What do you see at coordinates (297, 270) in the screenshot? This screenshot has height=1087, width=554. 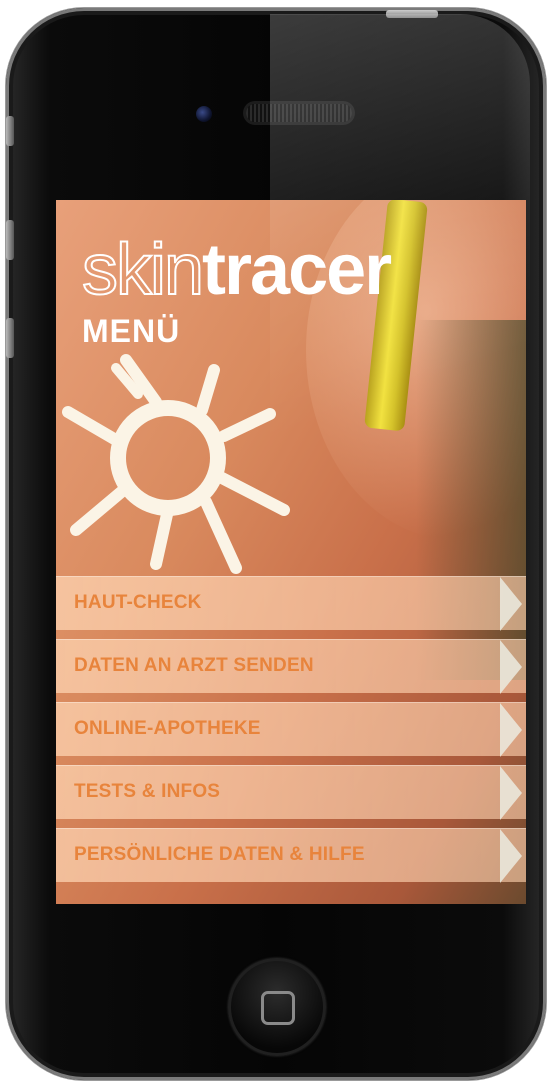 I see `logo-tracer: tracer` at bounding box center [297, 270].